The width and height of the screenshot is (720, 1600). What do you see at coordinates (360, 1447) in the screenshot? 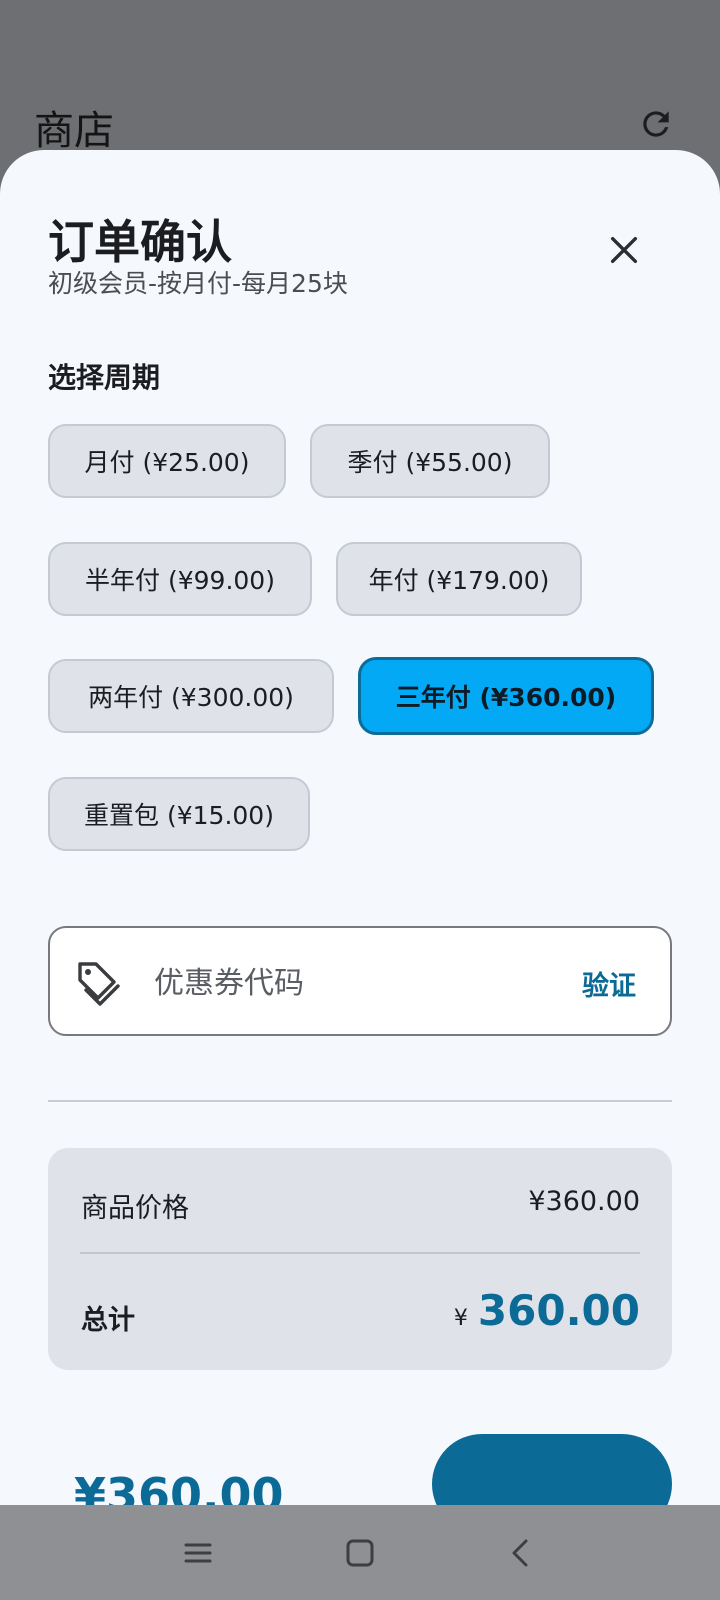
I see `bottom-bar: ¥360.00` at bounding box center [360, 1447].